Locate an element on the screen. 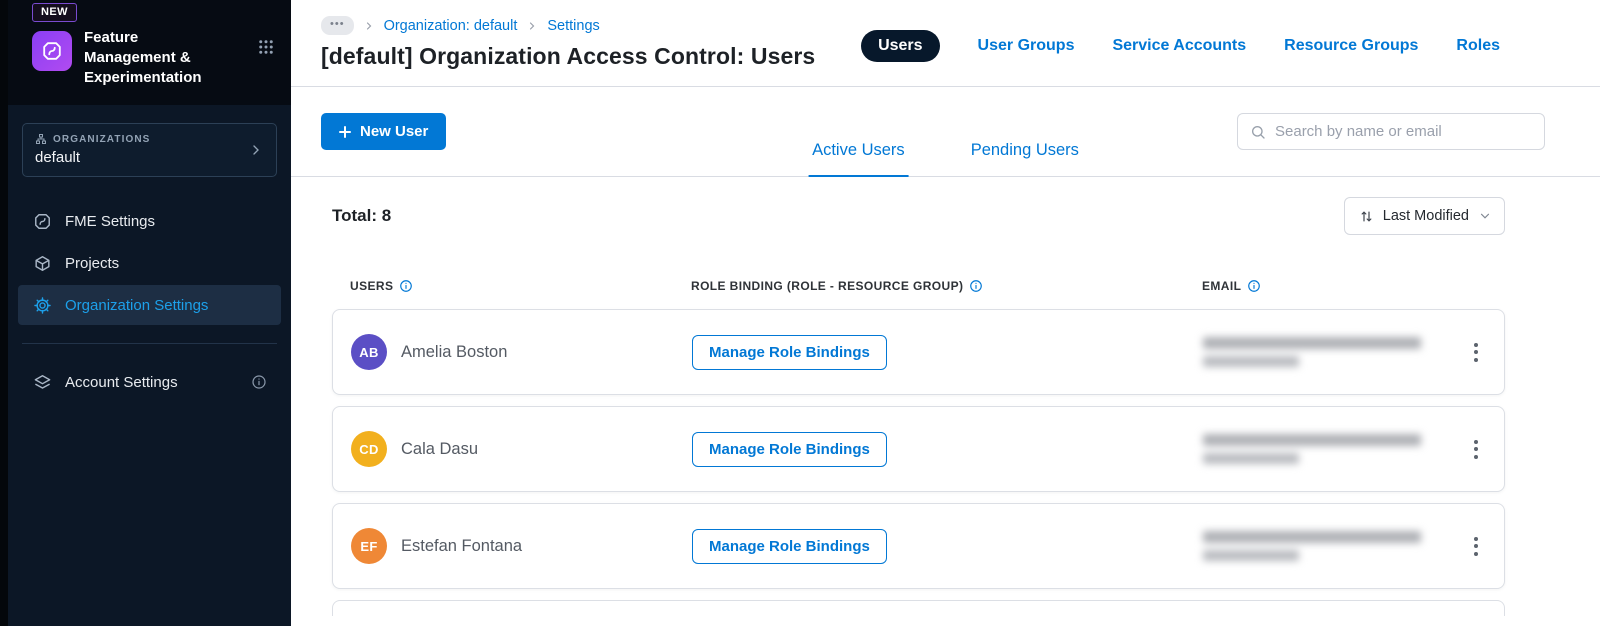 This screenshot has width=1600, height=626. user-name: Amelia Boston is located at coordinates (454, 351).